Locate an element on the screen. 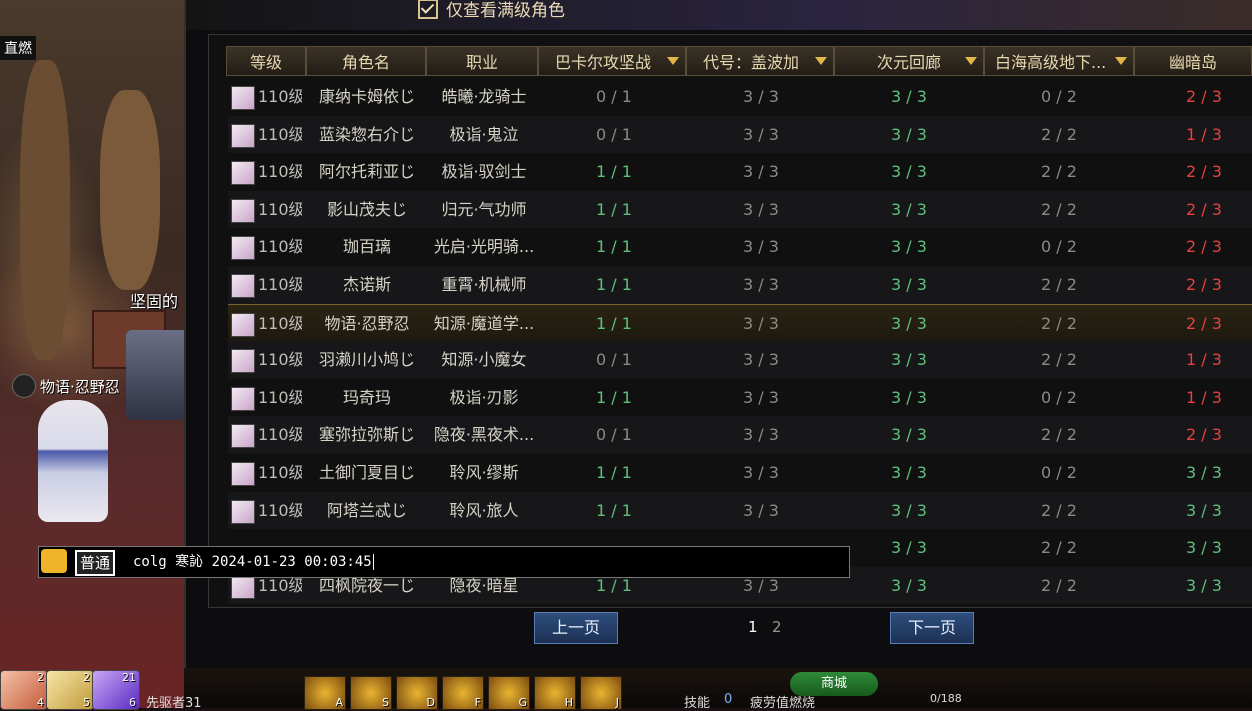  page-number: 2 is located at coordinates (777, 627).